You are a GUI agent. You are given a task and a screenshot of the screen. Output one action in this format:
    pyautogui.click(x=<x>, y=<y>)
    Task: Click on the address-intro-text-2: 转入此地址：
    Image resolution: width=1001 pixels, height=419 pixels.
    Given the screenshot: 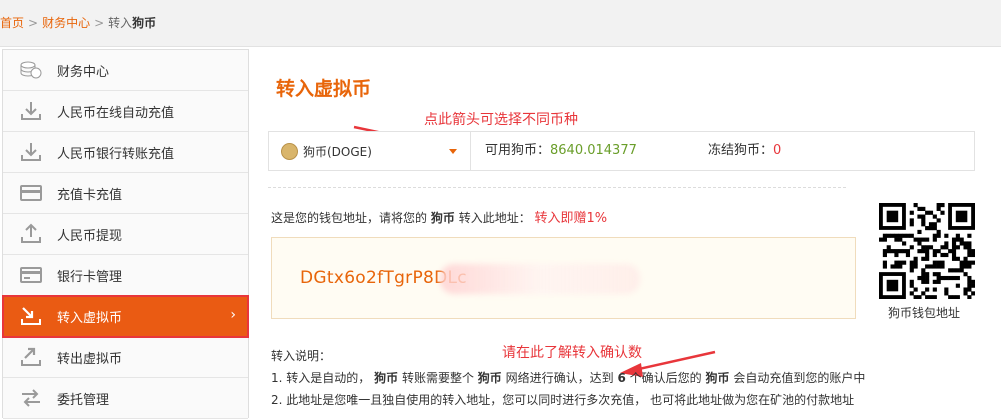 What is the action you would take?
    pyautogui.click(x=494, y=218)
    